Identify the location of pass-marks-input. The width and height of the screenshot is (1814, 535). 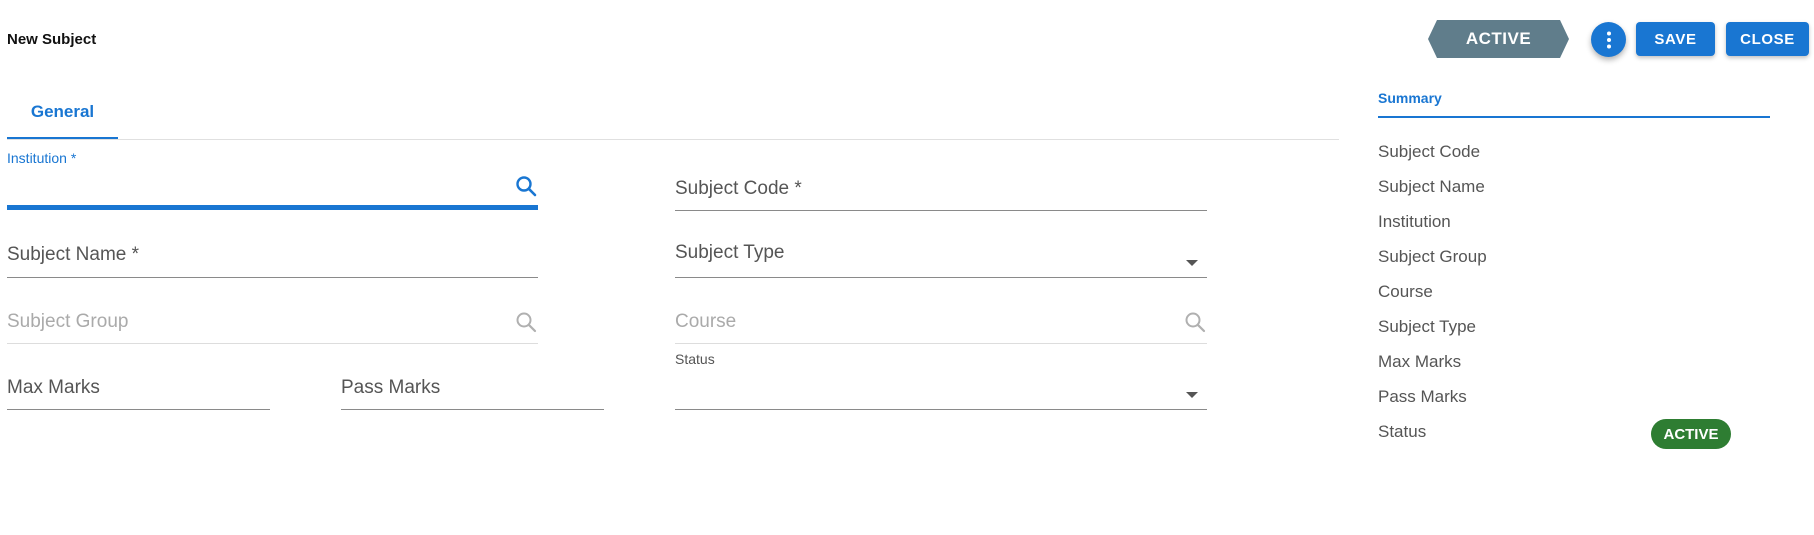
(458, 394).